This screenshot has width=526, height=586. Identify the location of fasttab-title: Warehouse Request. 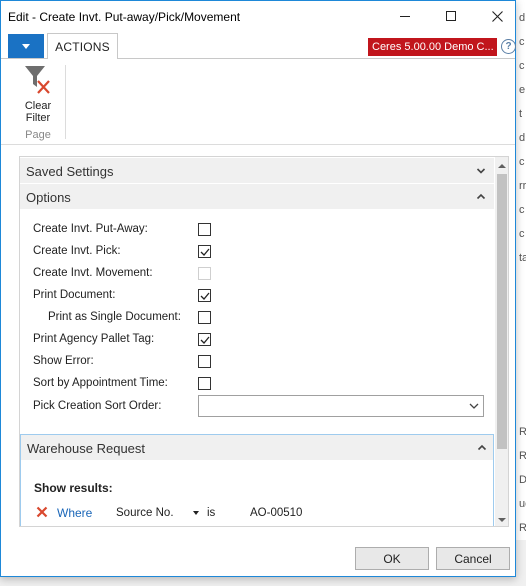
(86, 448).